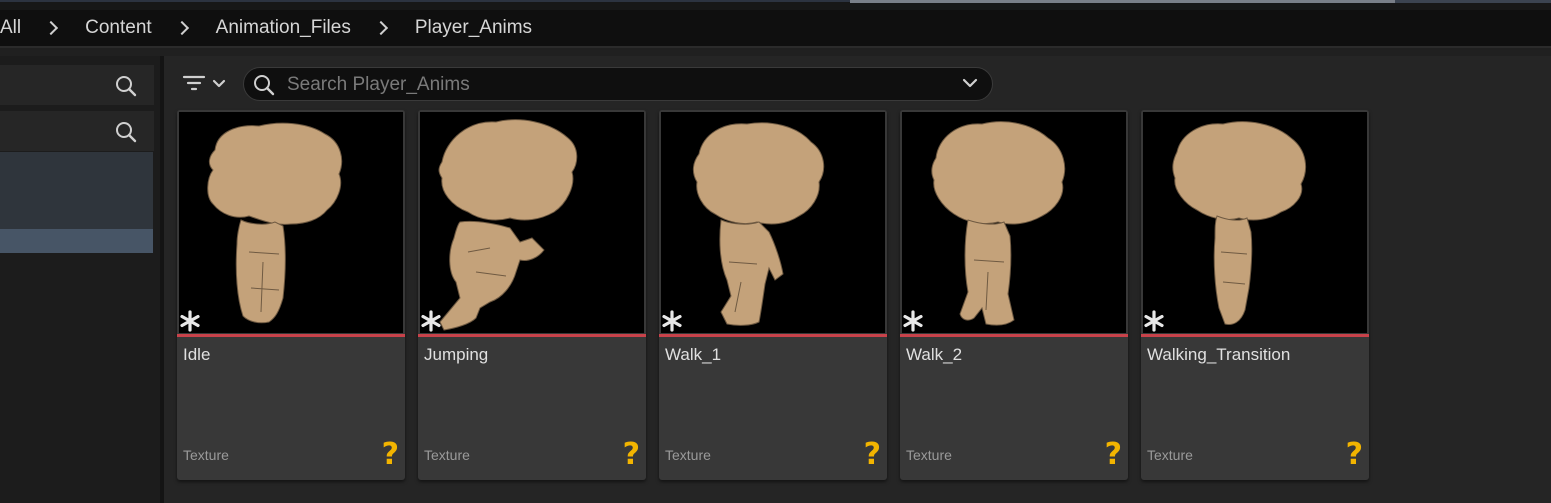 The height and width of the screenshot is (503, 1551). I want to click on asset-tile: Idle Texture ?, so click(291, 295).